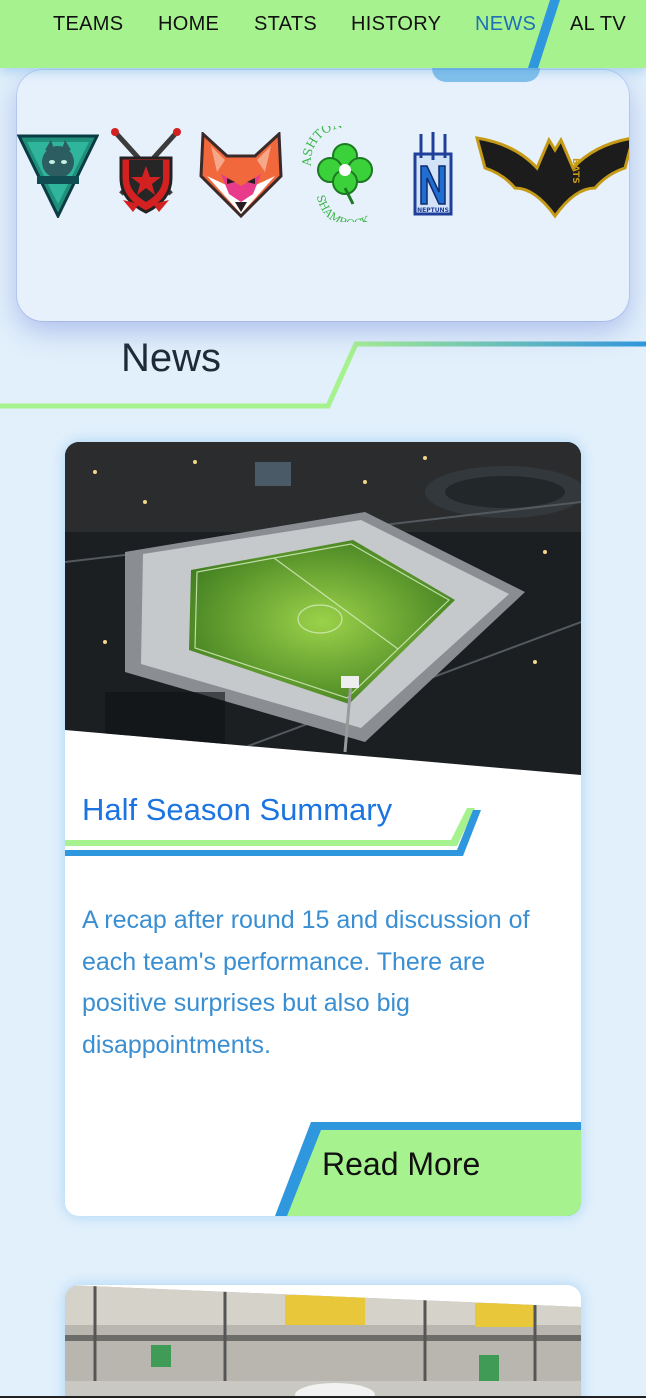 The image size is (646, 1398). Describe the element at coordinates (575, 171) in the screenshot. I see `bats-text: BATS` at that location.